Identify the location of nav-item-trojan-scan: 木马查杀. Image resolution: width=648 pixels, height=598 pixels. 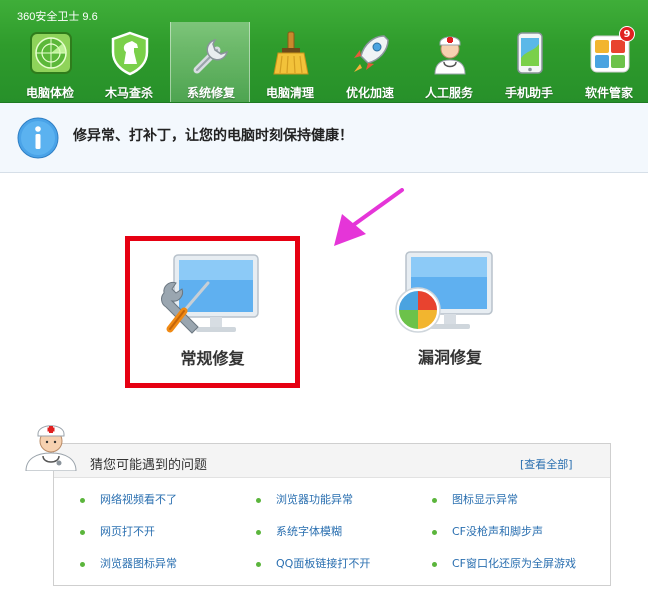
(129, 62).